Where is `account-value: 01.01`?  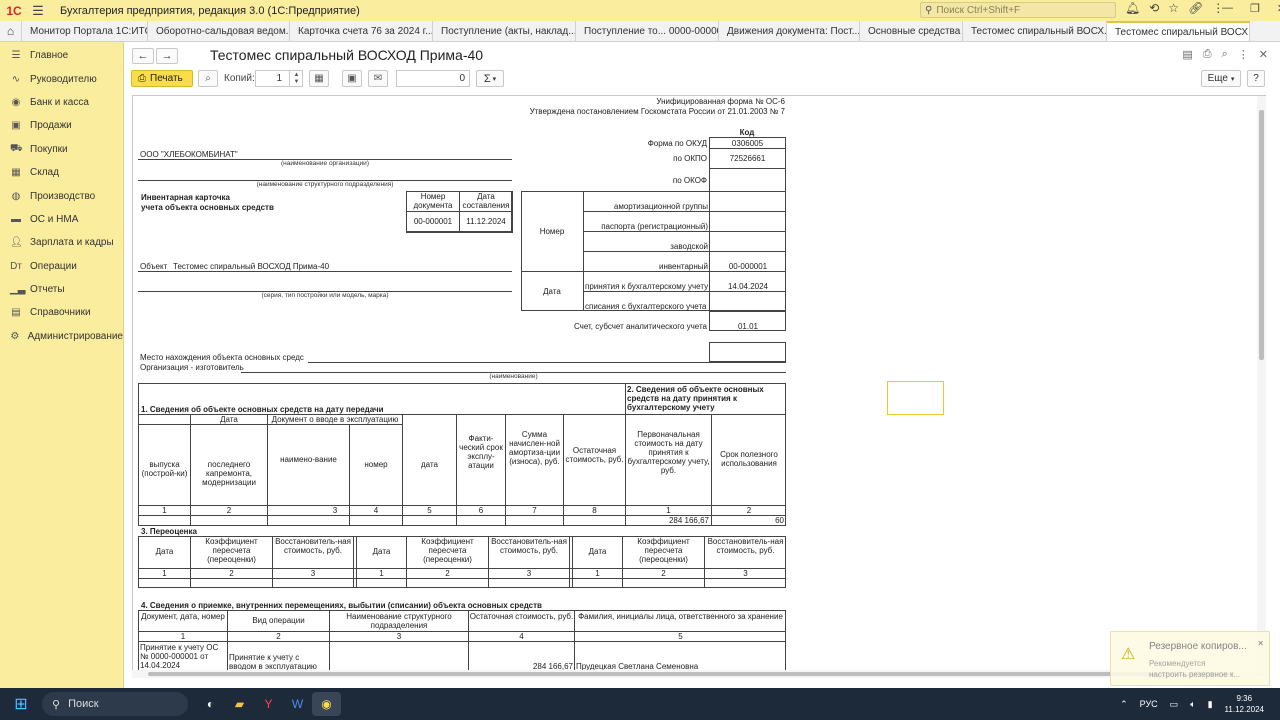
account-value: 01.01 is located at coordinates (748, 326).